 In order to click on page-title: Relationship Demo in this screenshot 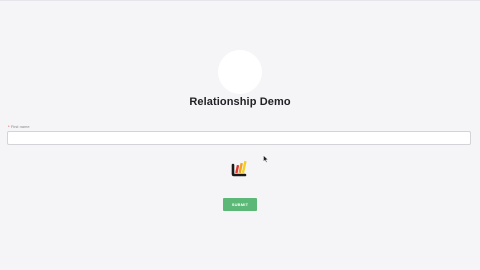, I will do `click(240, 102)`.